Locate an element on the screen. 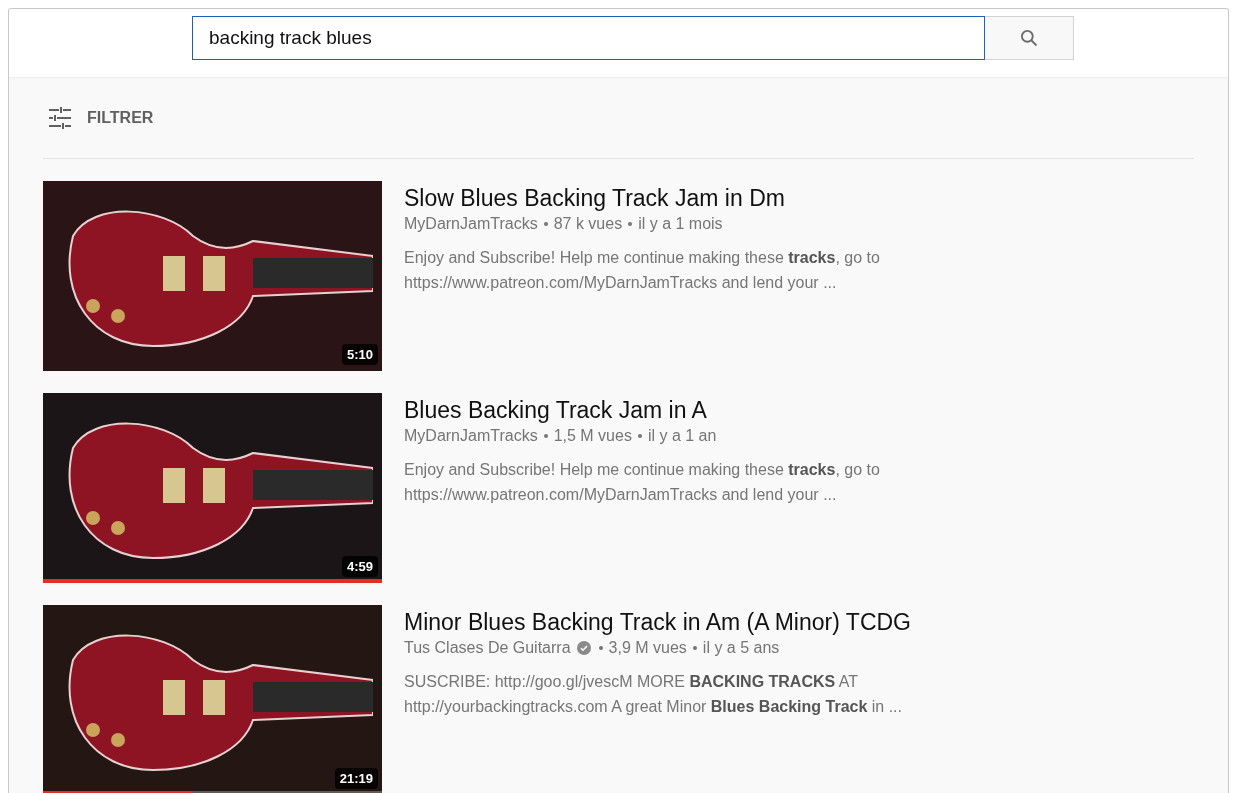  view-count: 87 k vues is located at coordinates (588, 224).